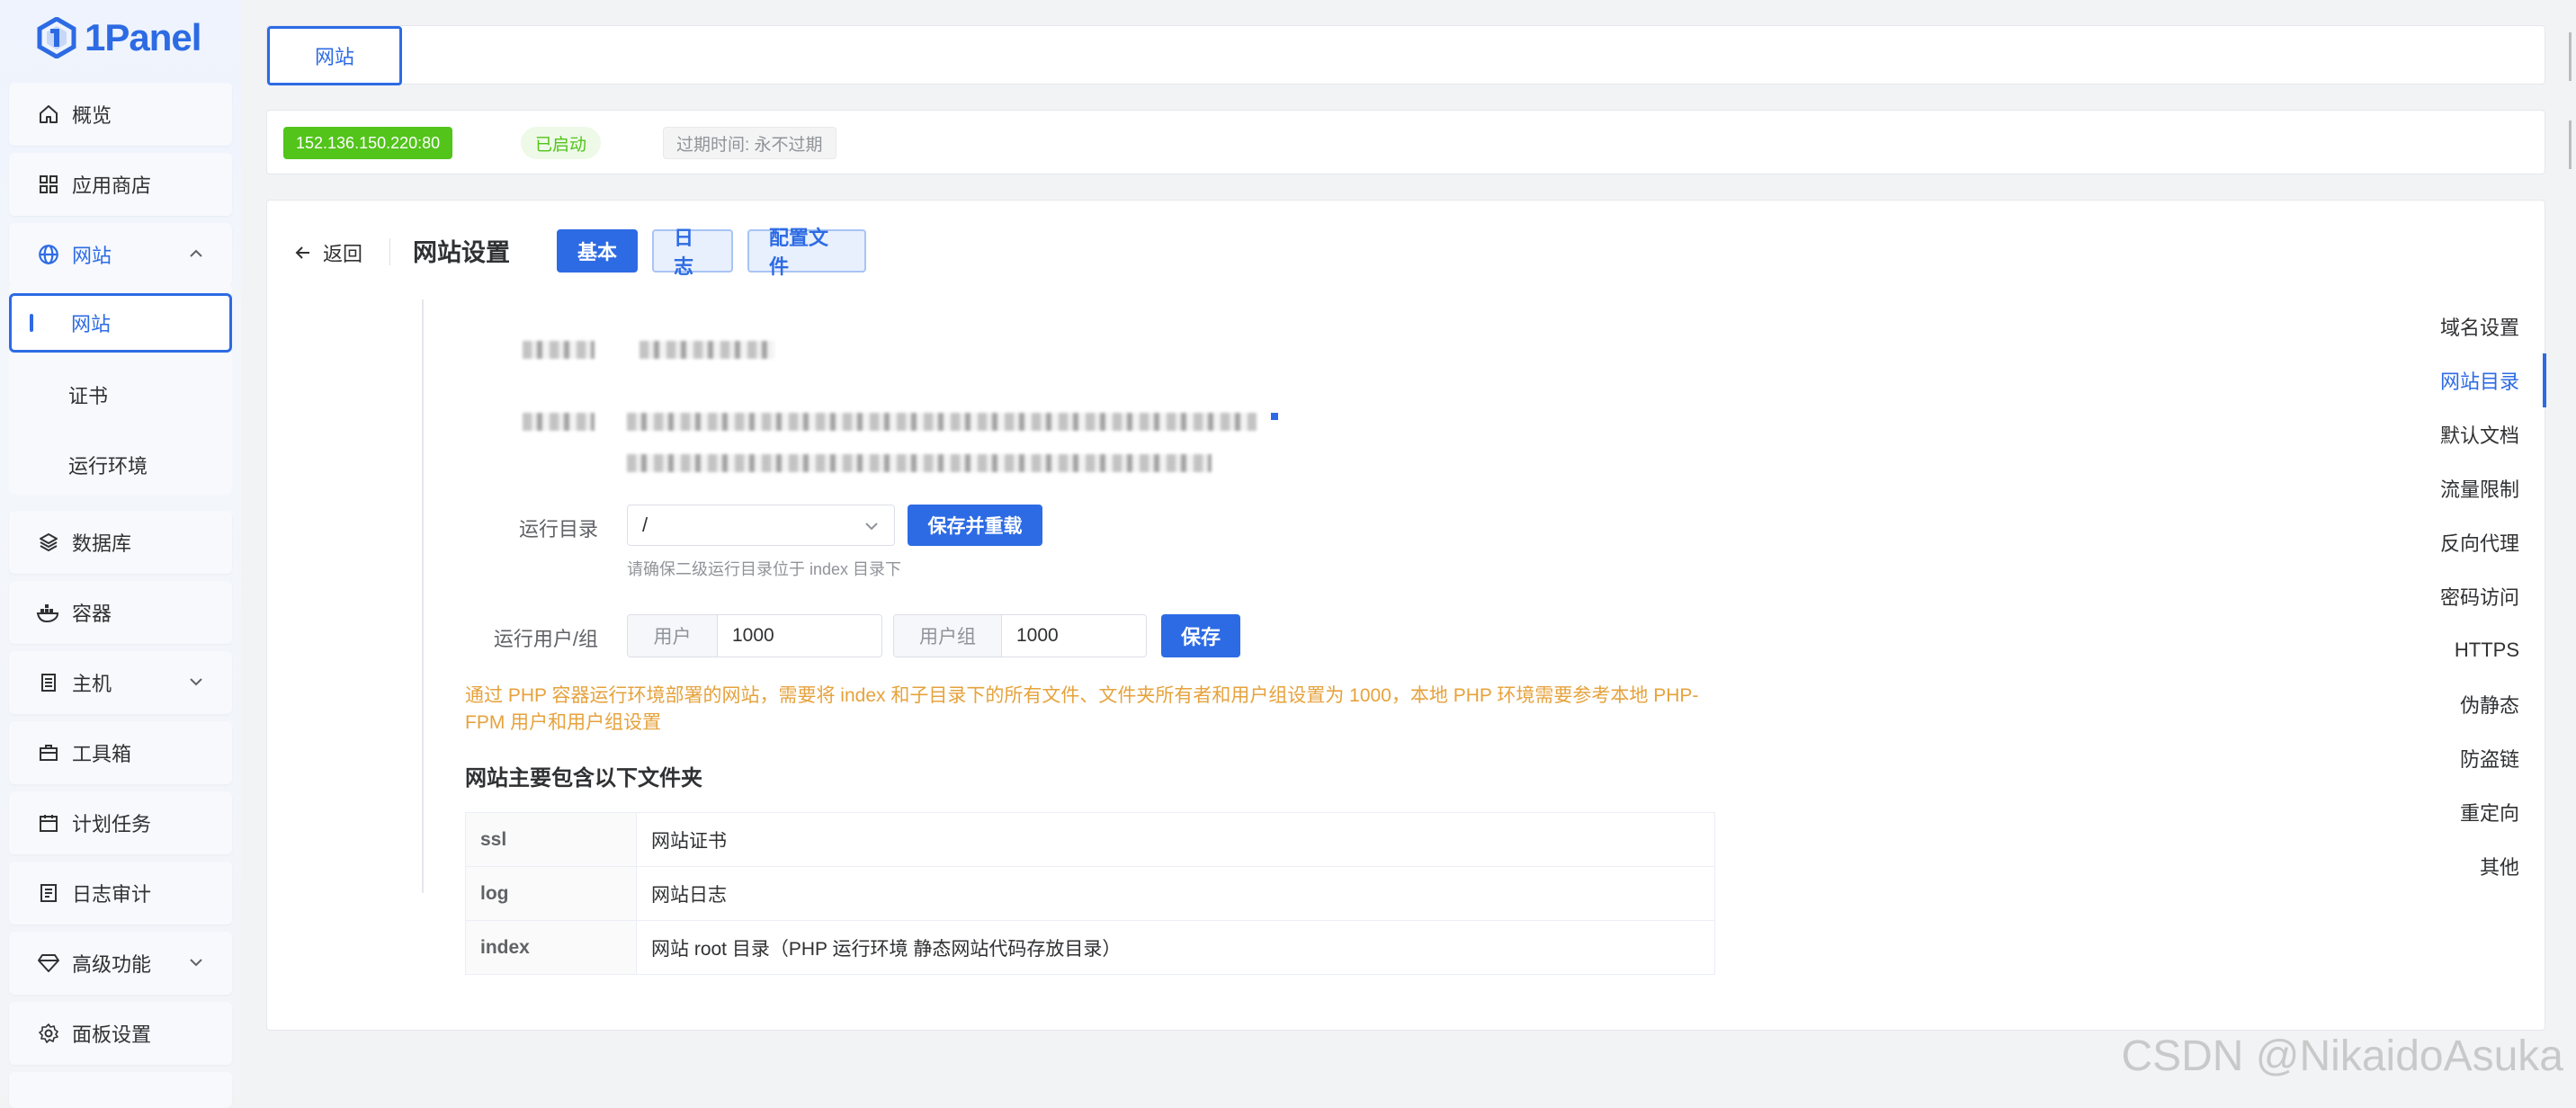  What do you see at coordinates (88, 396) in the screenshot?
I see `sidebar-subitem-label: 证书` at bounding box center [88, 396].